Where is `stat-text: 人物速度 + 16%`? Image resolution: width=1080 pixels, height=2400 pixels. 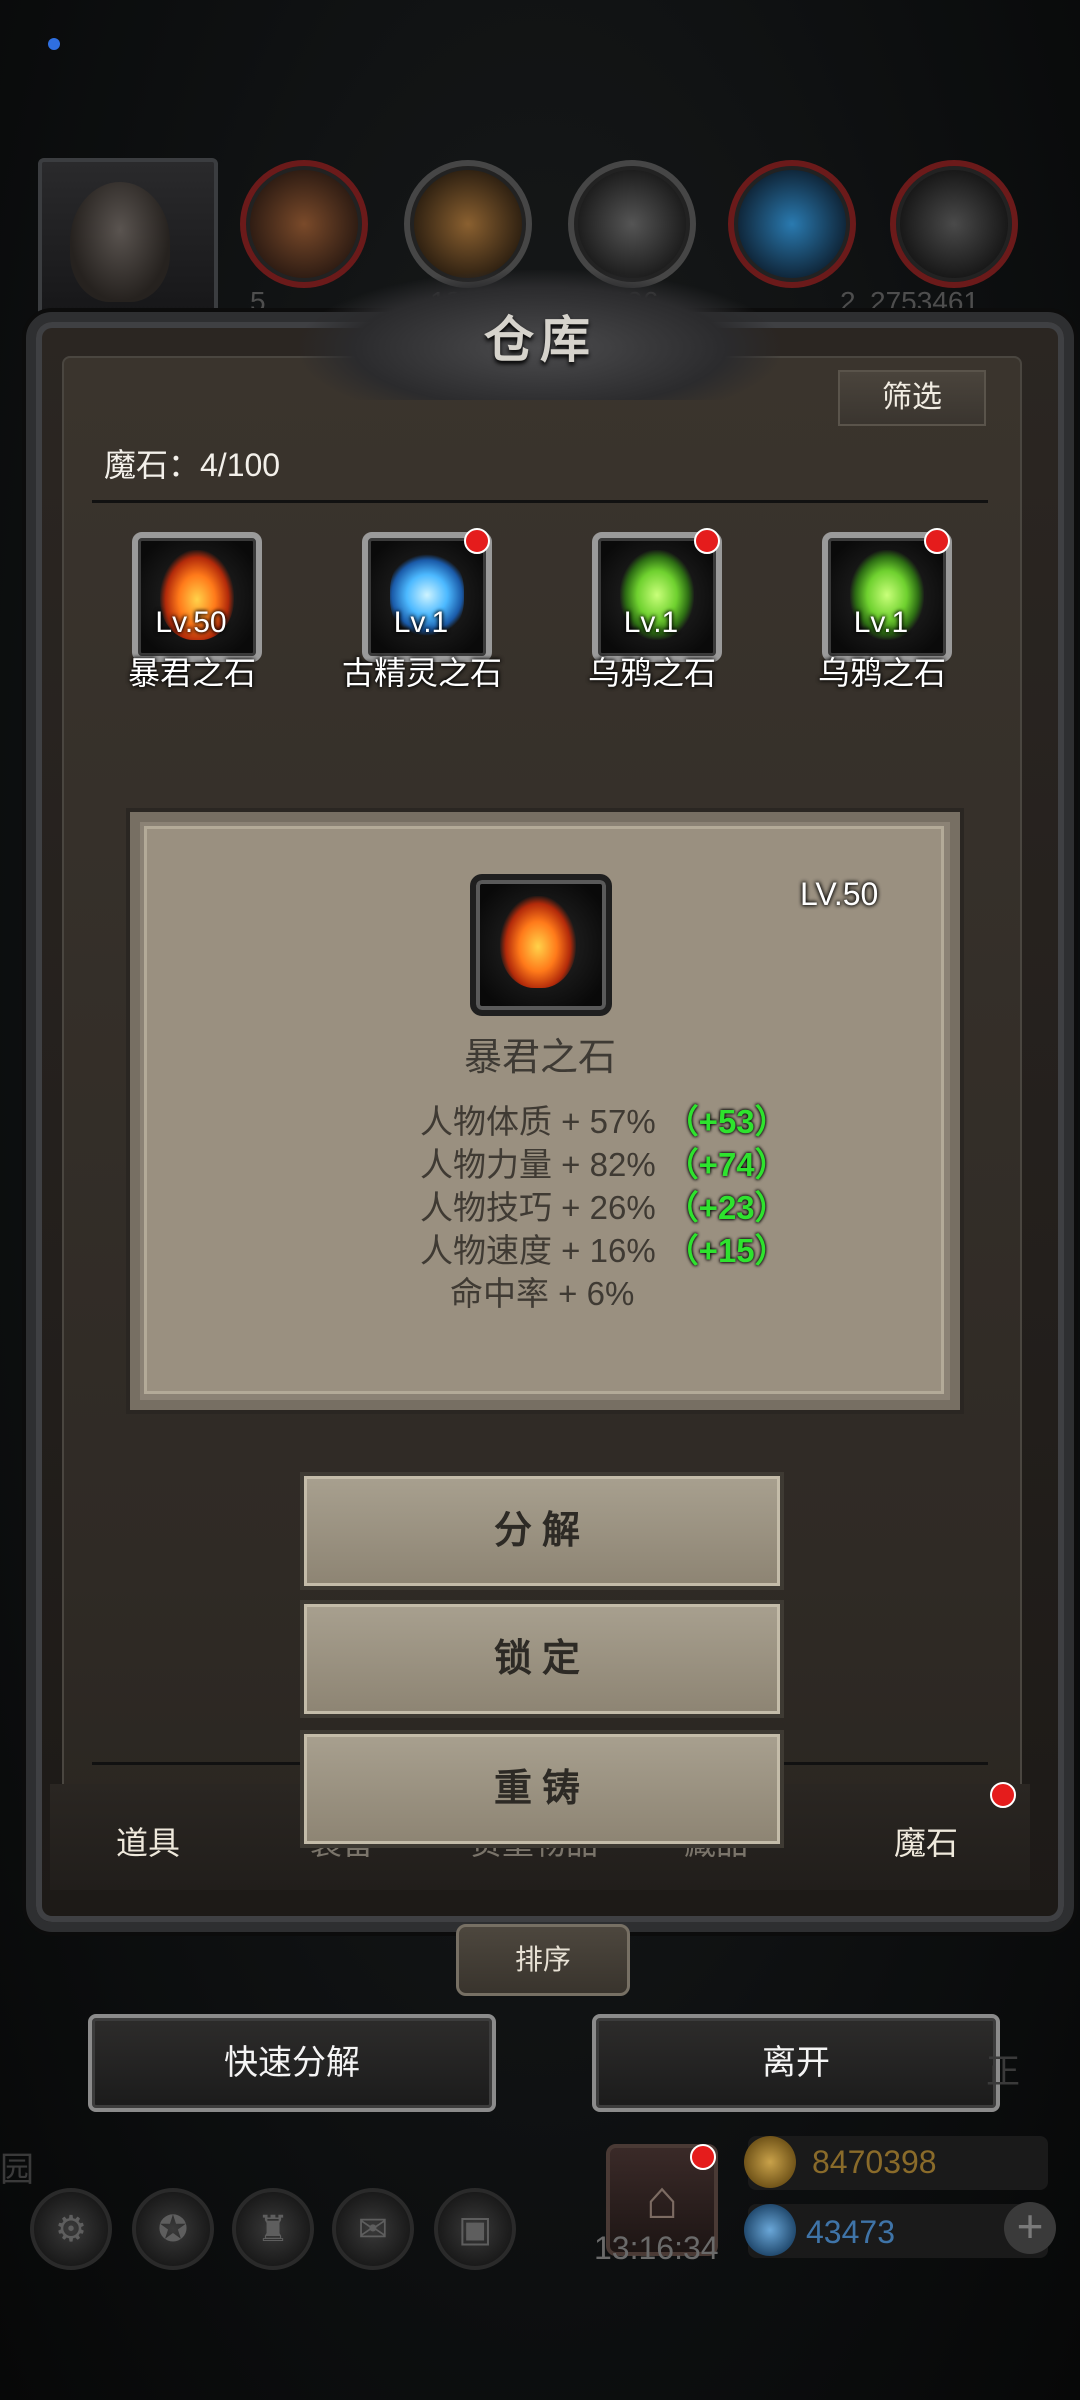
stat-text: 人物速度 + 16% is located at coordinates (538, 1250).